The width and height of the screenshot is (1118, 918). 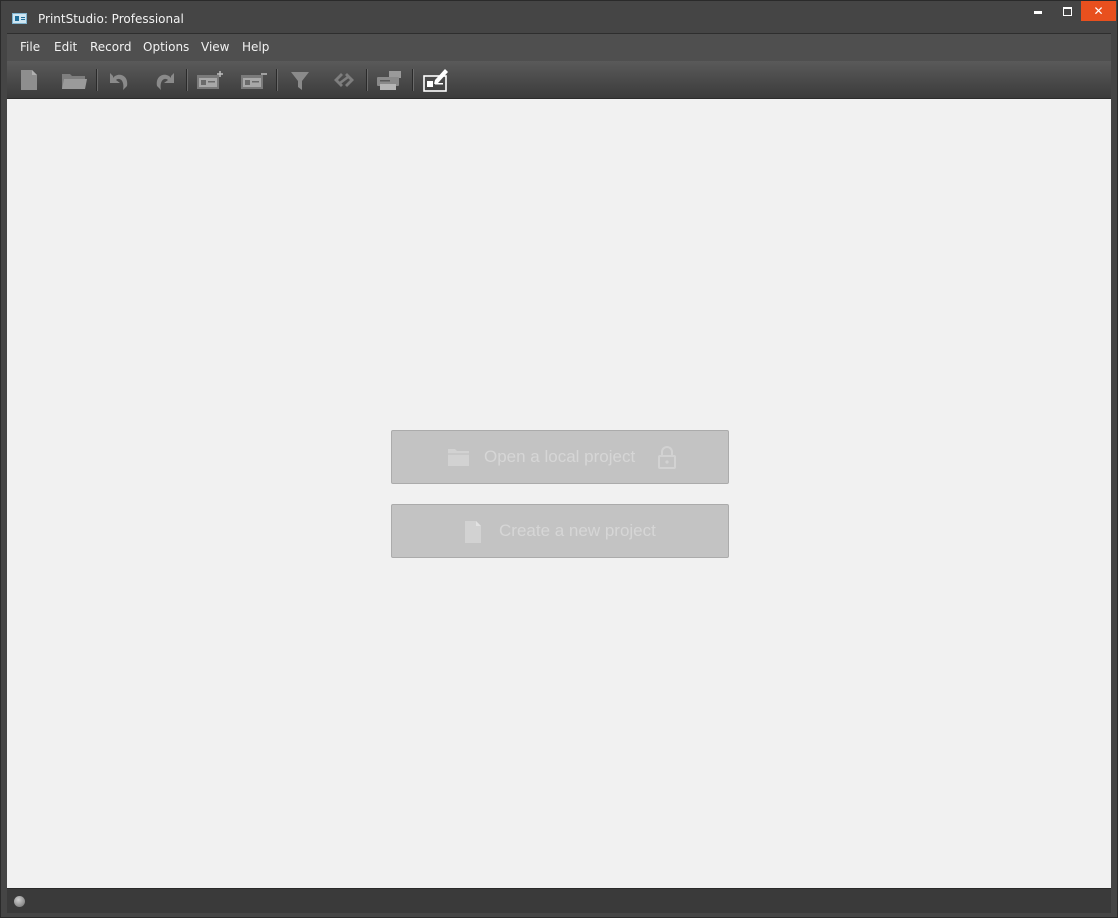 I want to click on menu-help: Help, so click(x=255, y=47).